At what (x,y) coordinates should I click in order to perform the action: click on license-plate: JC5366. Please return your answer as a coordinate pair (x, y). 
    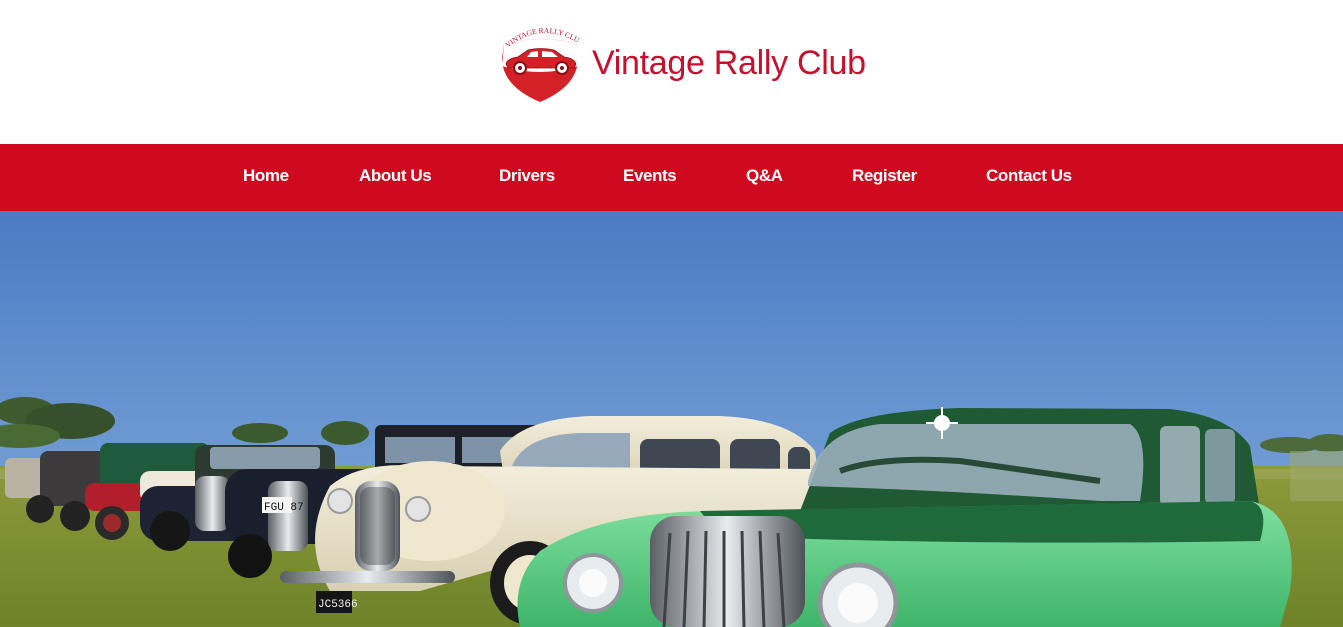
    Looking at the image, I should click on (338, 605).